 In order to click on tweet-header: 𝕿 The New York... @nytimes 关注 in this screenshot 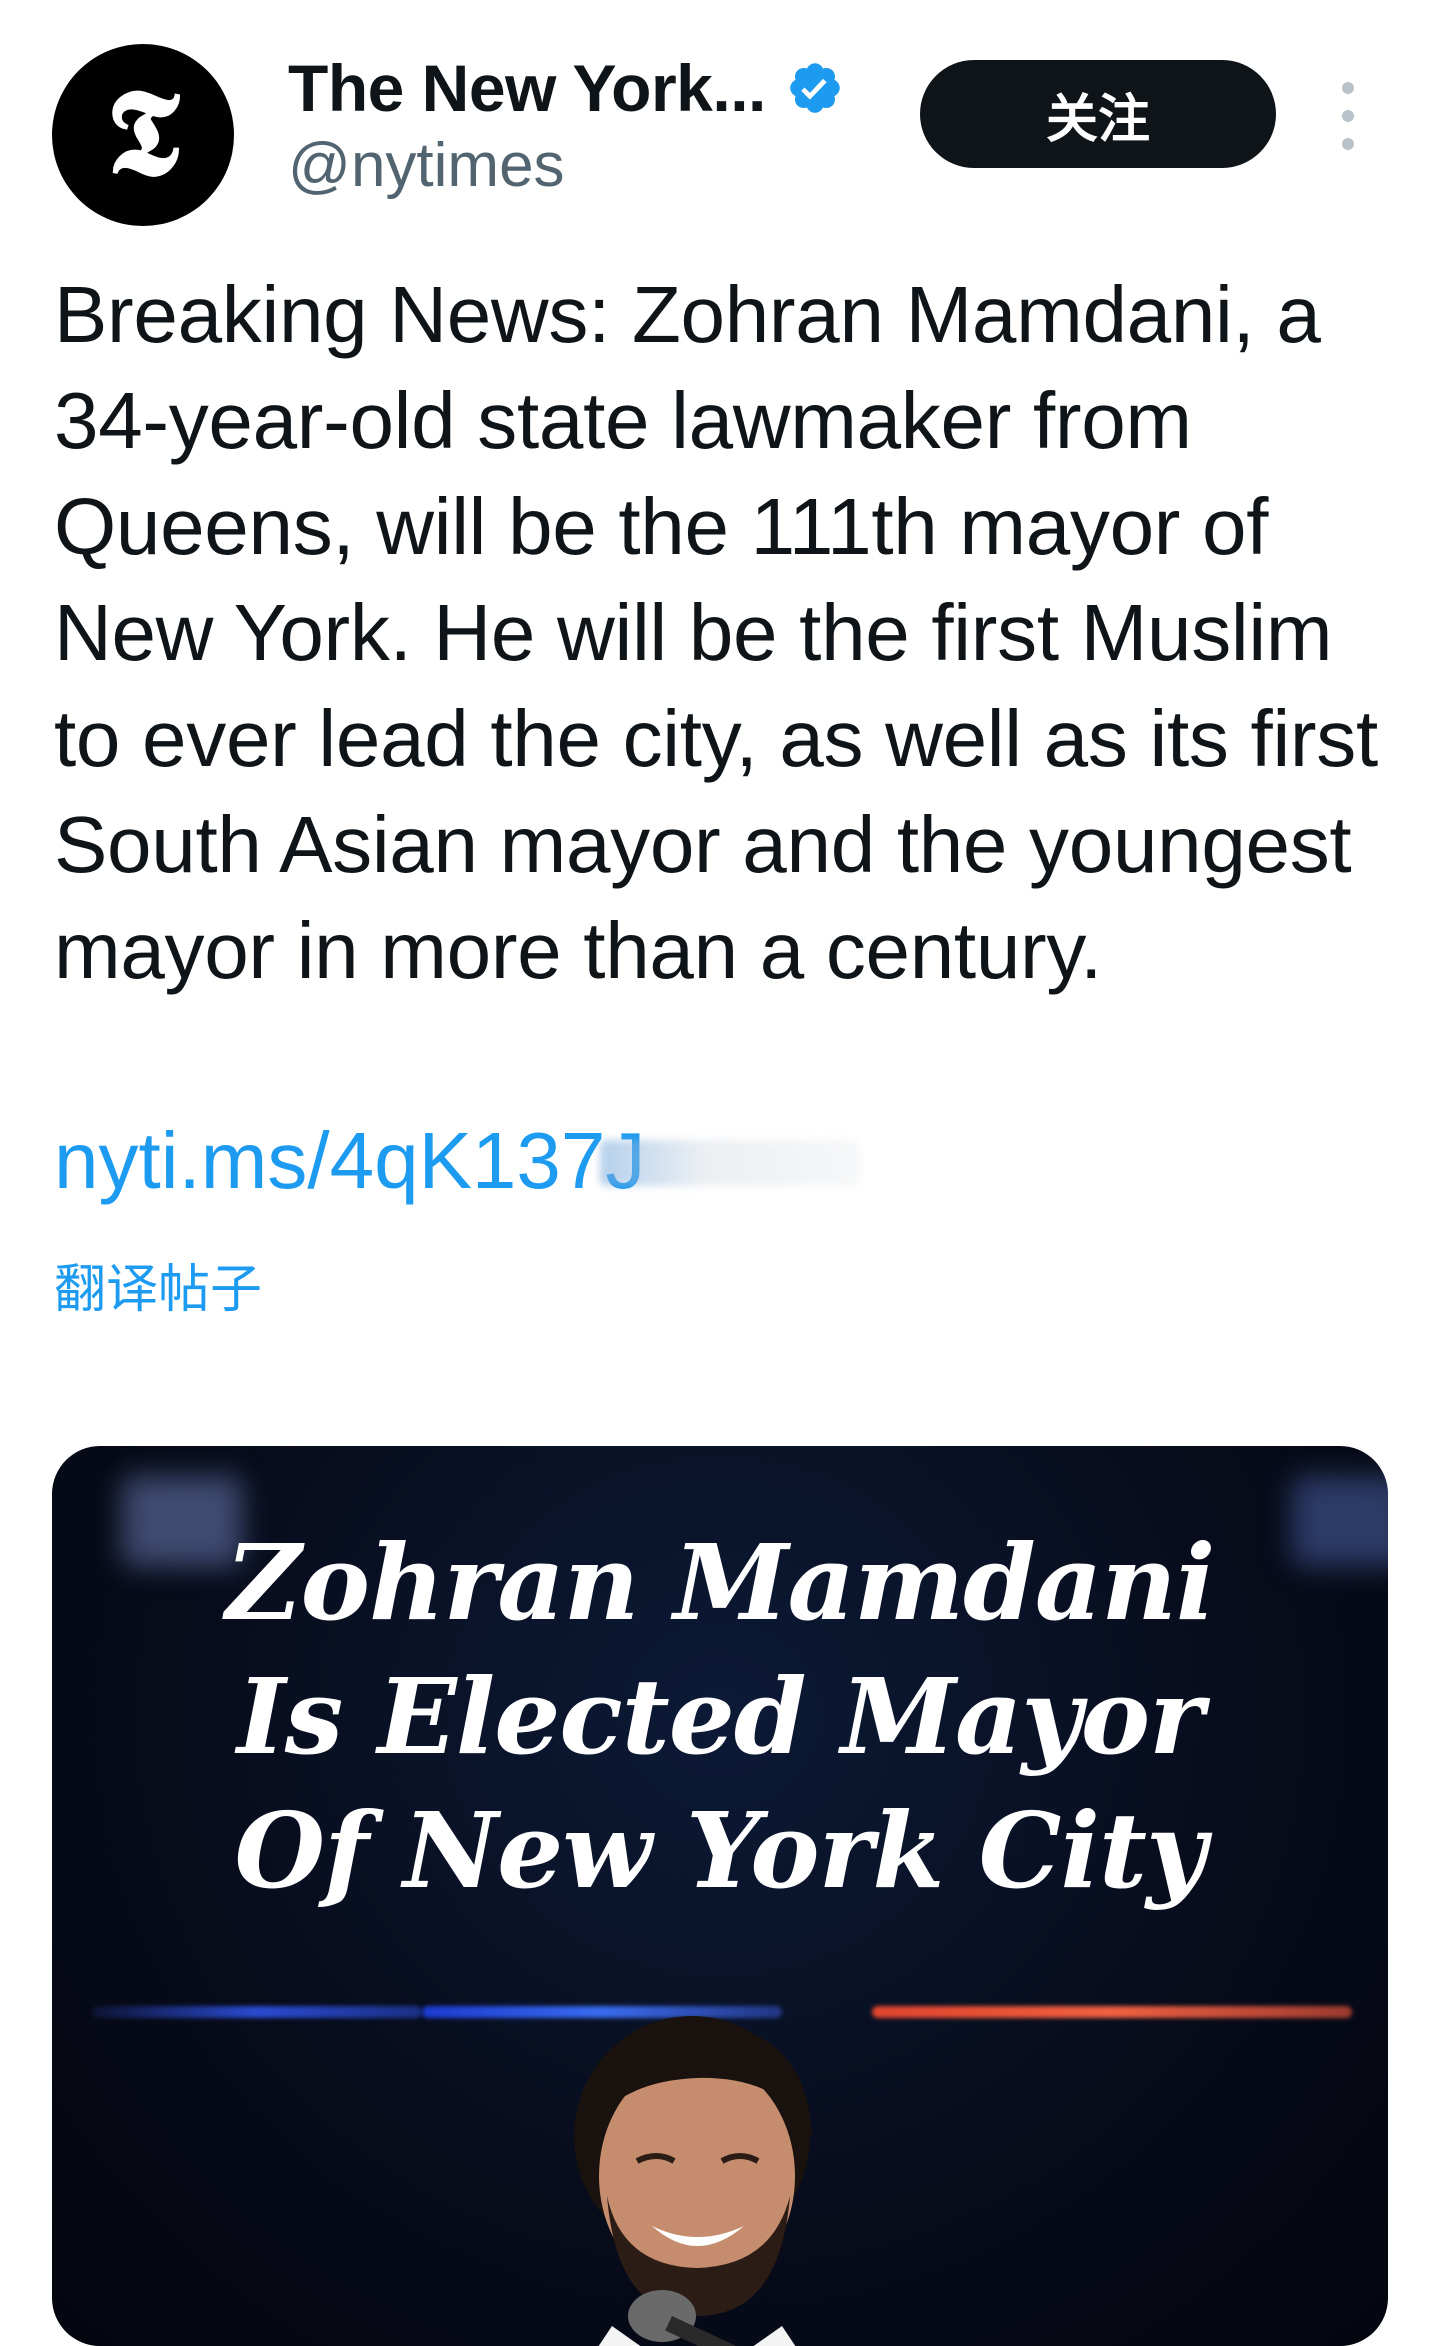, I will do `click(719, 120)`.